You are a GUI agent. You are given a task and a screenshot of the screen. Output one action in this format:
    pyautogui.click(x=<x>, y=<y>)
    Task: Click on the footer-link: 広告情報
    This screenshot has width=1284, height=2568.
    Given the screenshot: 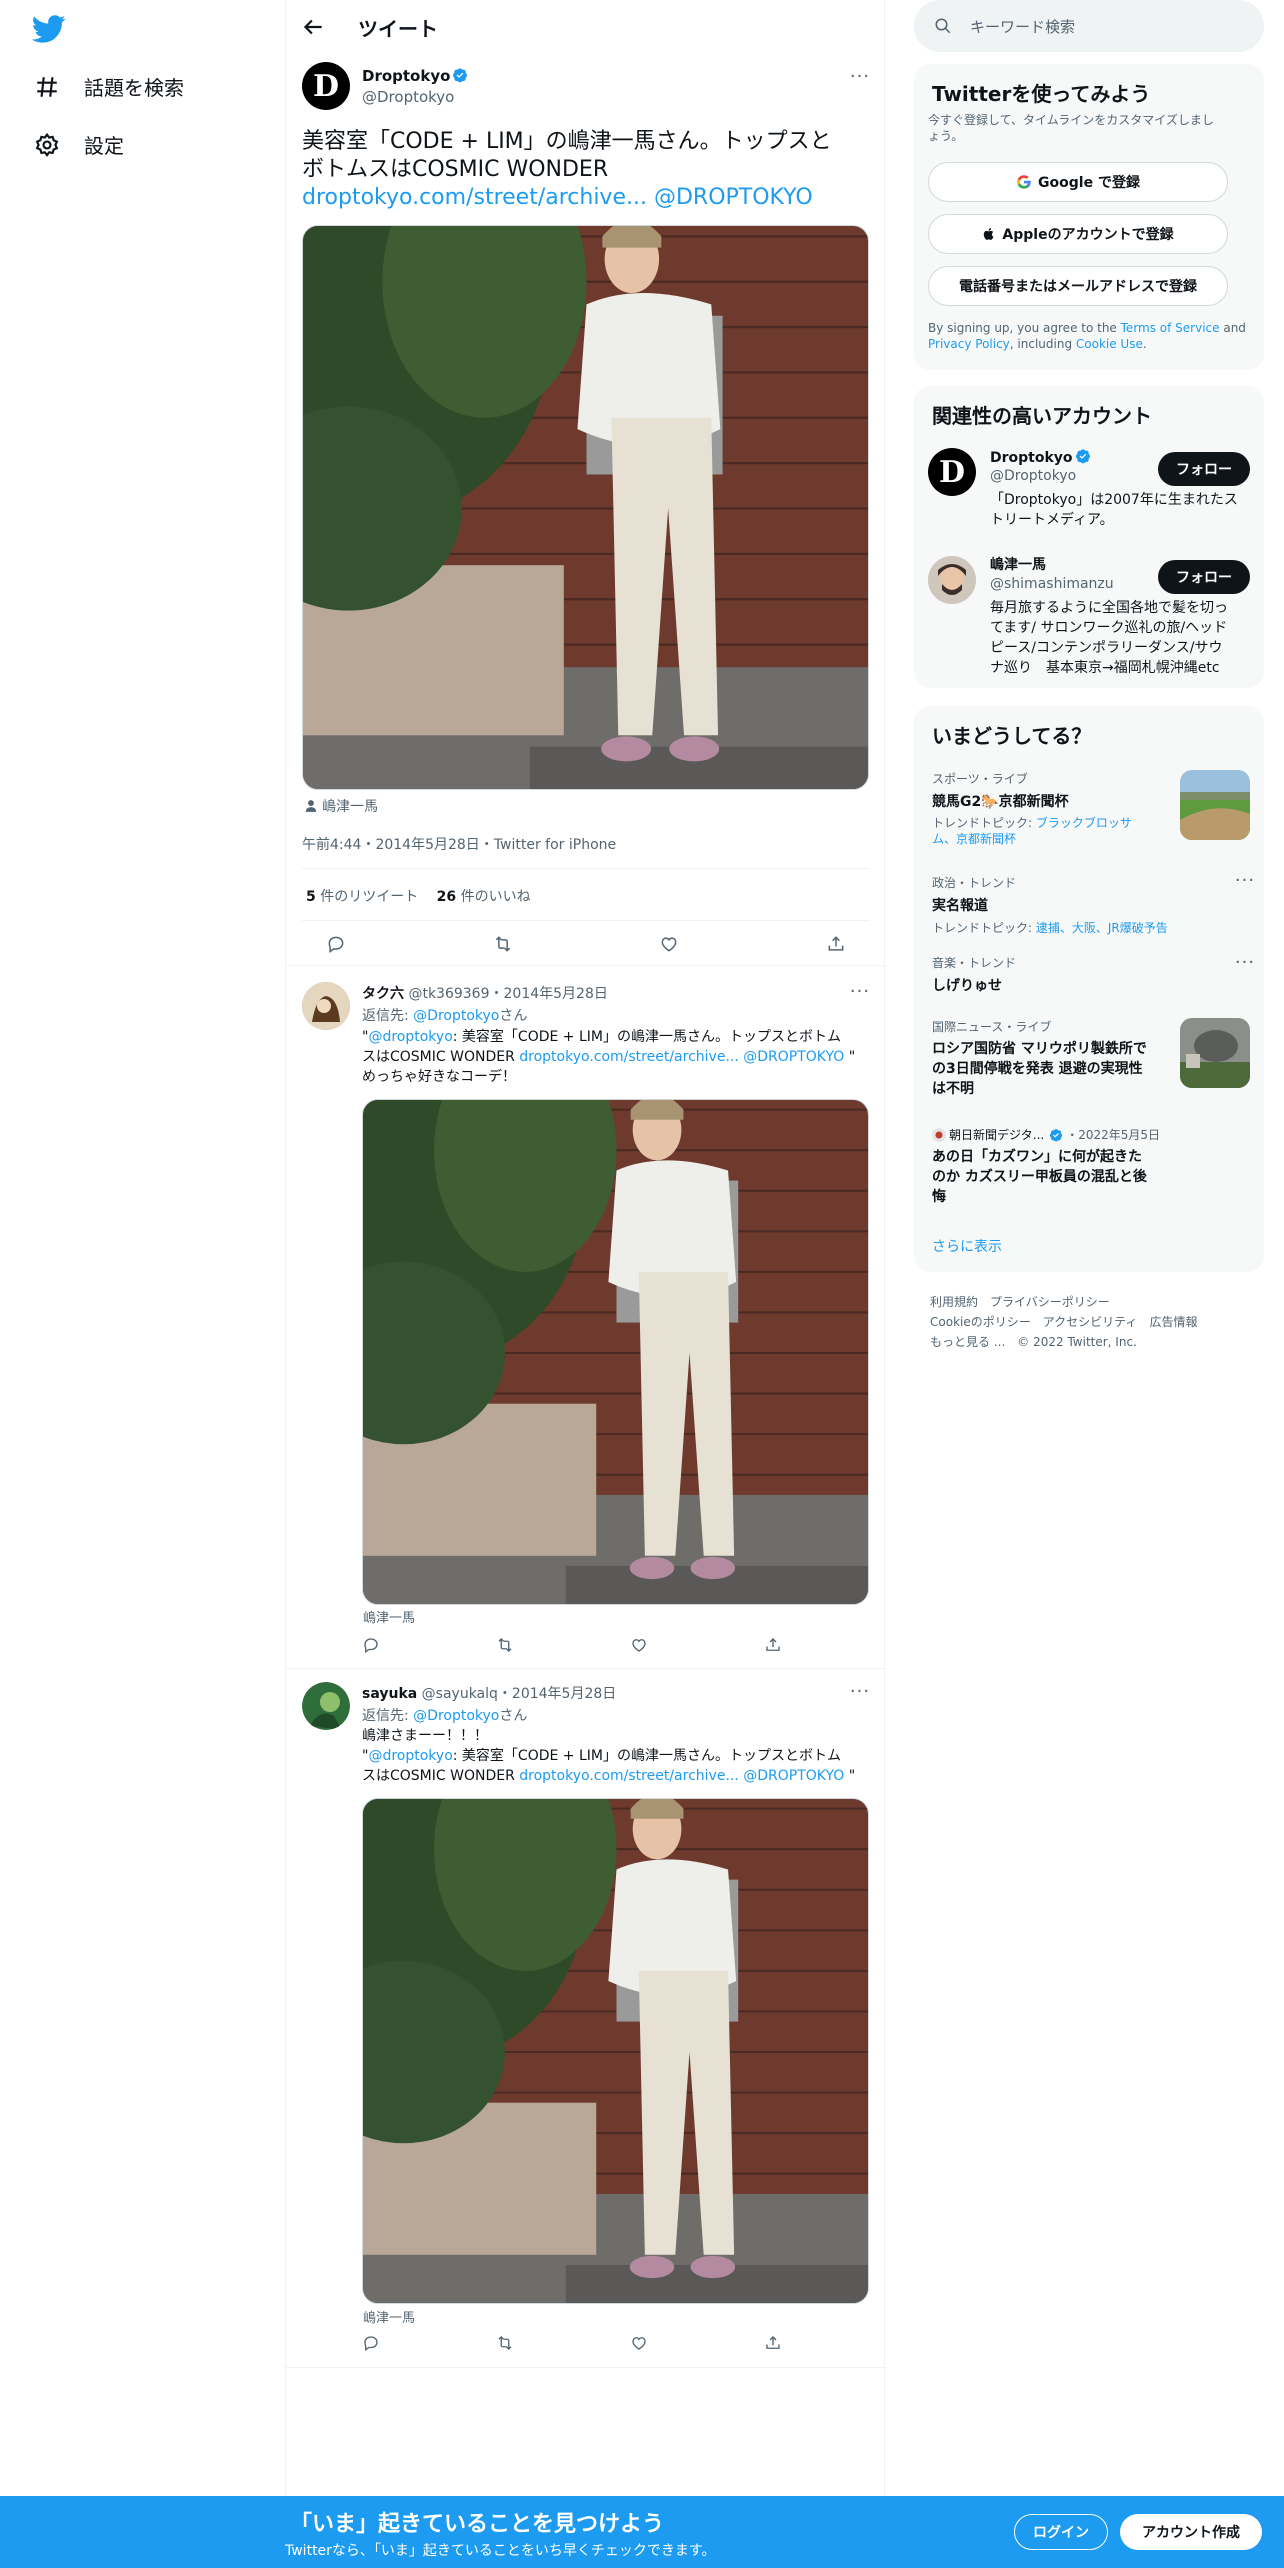 What is the action you would take?
    pyautogui.click(x=1173, y=1322)
    